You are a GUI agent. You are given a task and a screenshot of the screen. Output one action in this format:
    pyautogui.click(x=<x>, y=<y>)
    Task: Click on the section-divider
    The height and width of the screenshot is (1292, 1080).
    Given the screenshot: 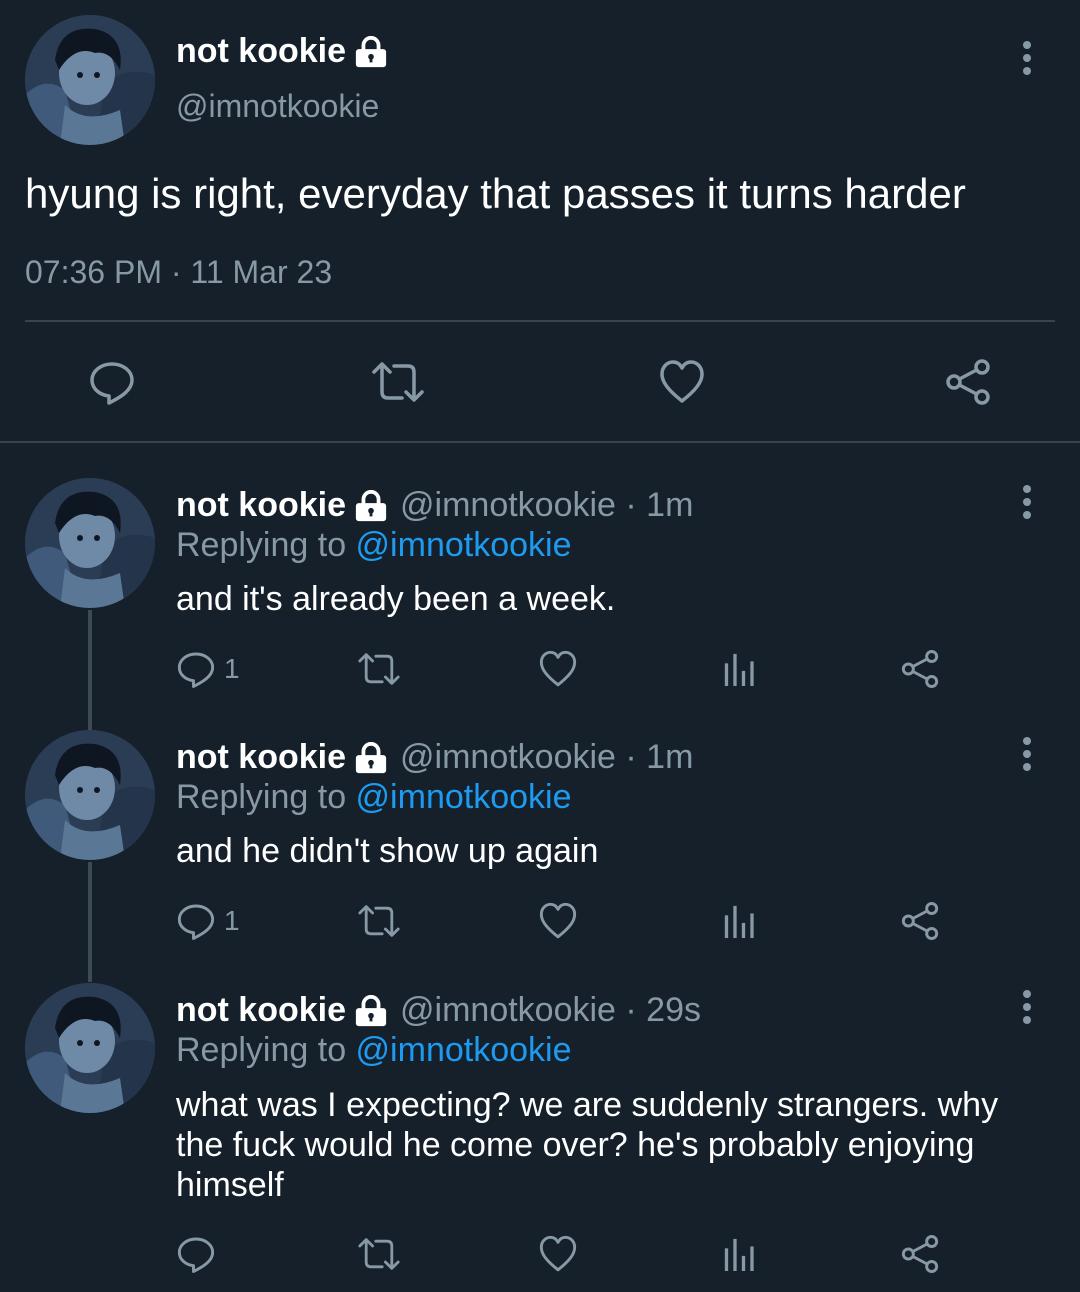 What is the action you would take?
    pyautogui.click(x=540, y=442)
    